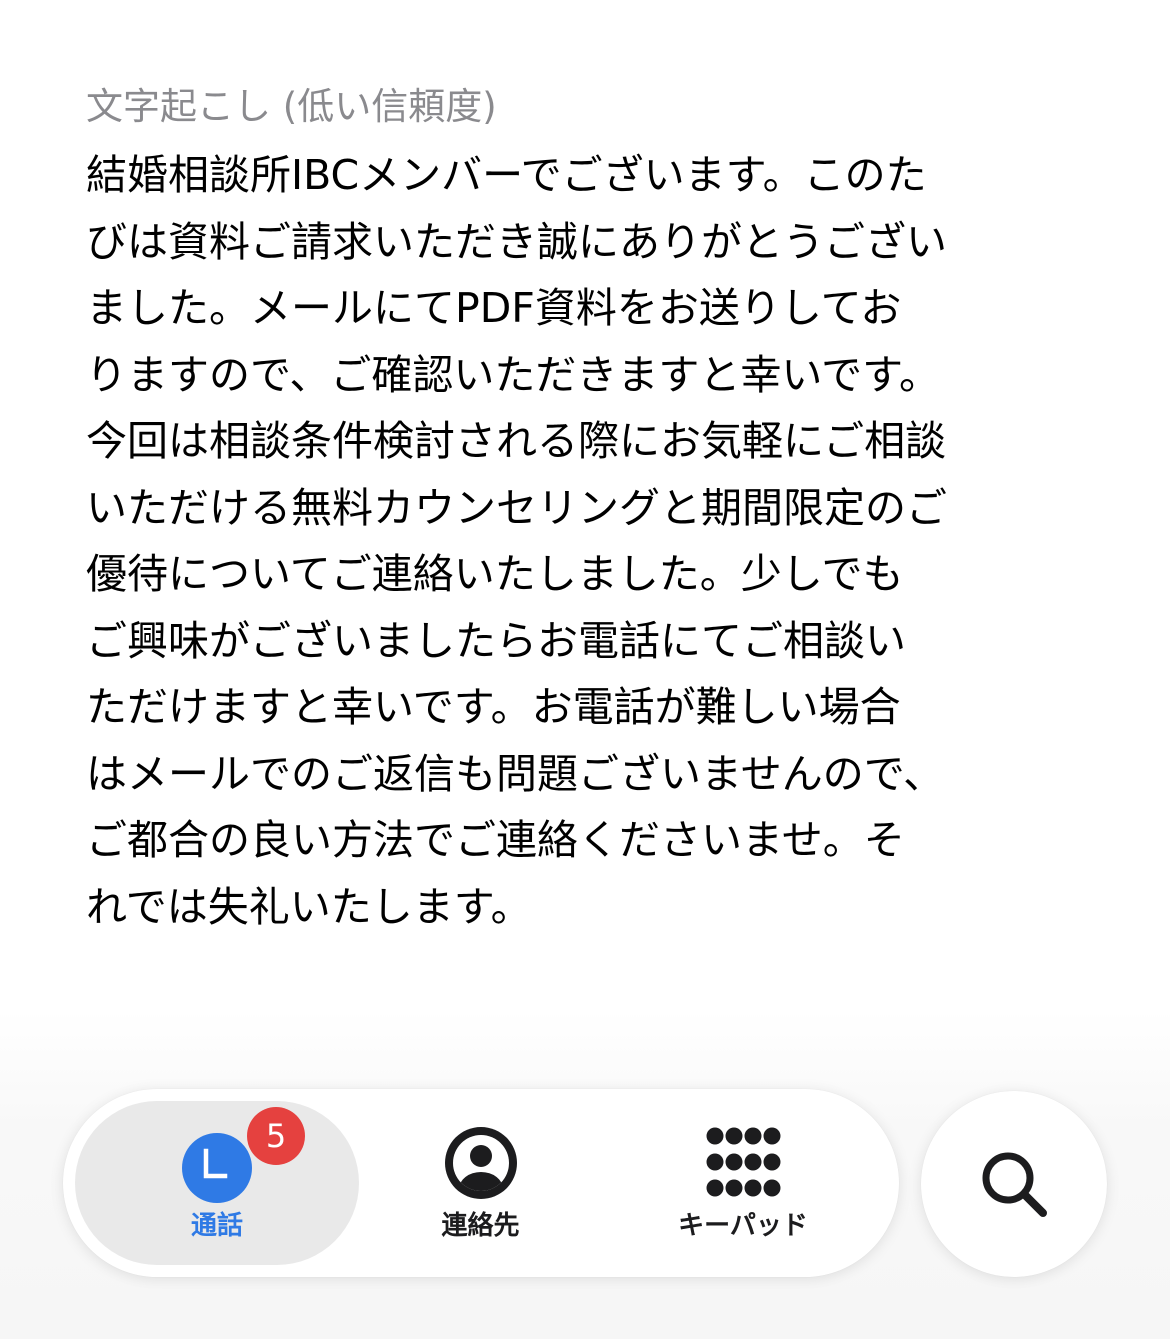 The image size is (1170, 1339). What do you see at coordinates (217, 1168) in the screenshot?
I see `clock-icon` at bounding box center [217, 1168].